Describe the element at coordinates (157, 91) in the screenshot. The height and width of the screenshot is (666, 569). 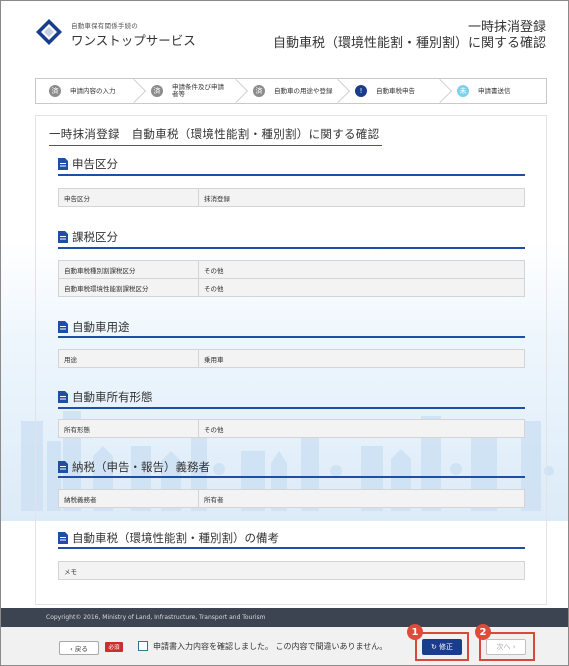
I see `step-2-done-icon: 済` at that location.